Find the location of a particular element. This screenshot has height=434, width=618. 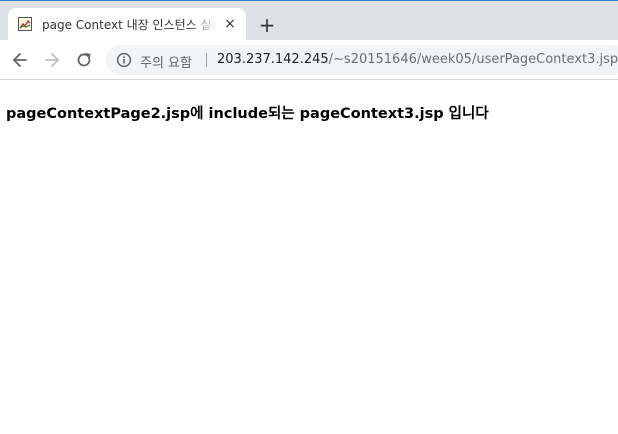

reload-icon is located at coordinates (84, 60).